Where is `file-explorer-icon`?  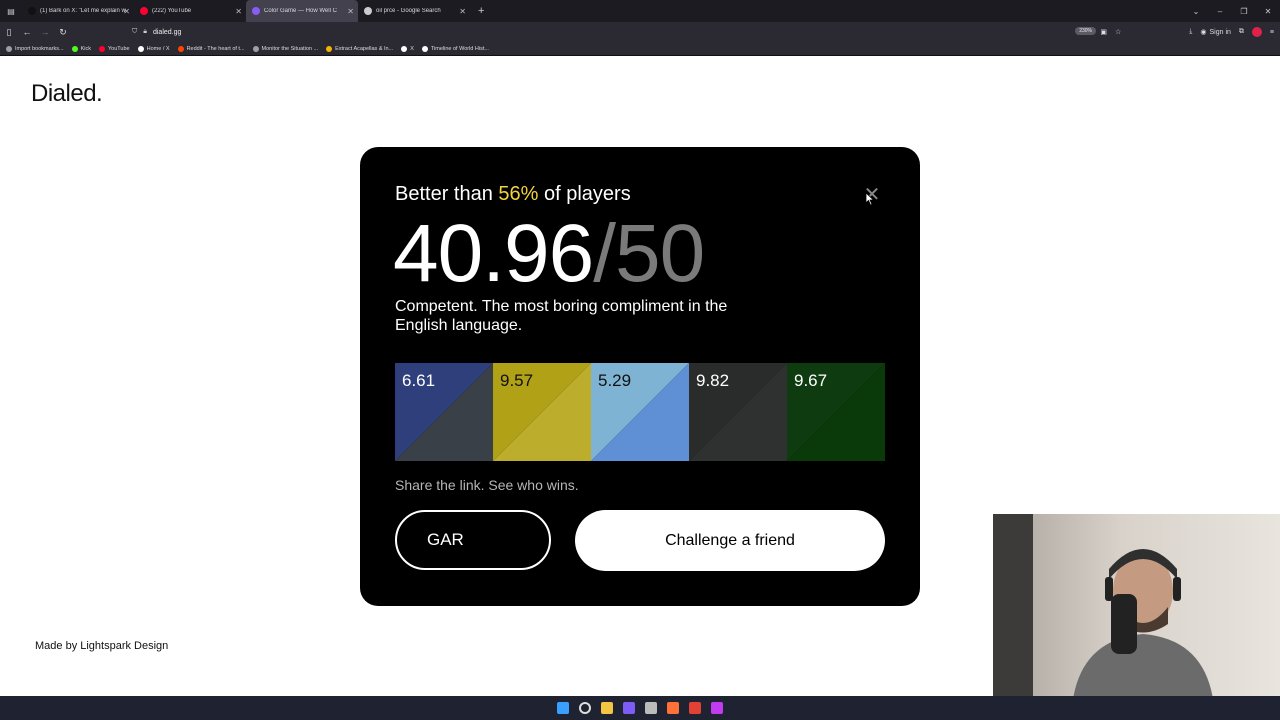 file-explorer-icon is located at coordinates (607, 708).